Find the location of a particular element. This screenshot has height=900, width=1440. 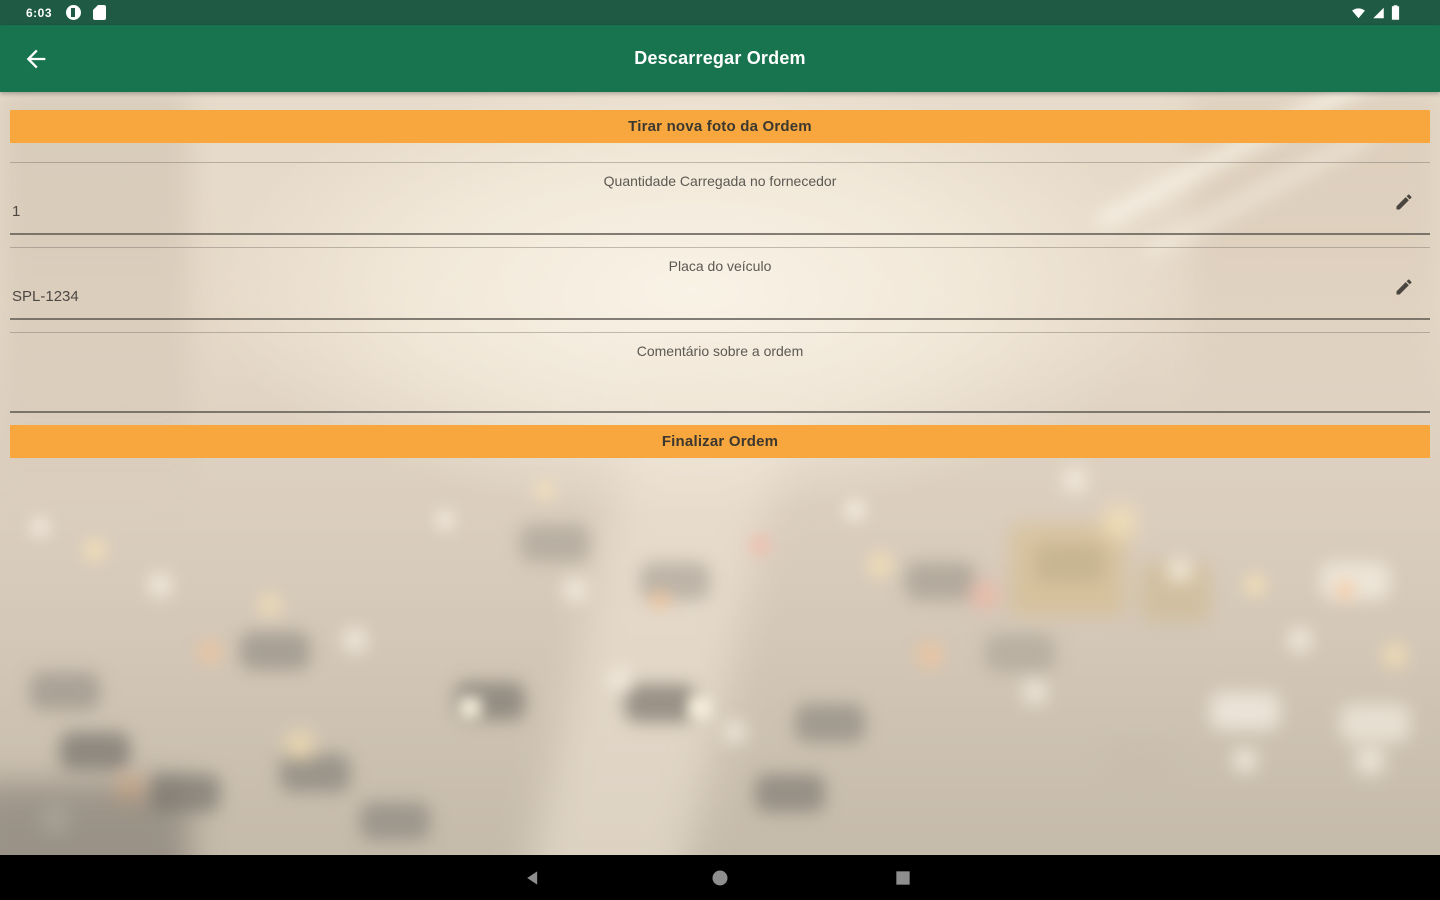

finish-order-button: Finalizar Ordem is located at coordinates (720, 441).